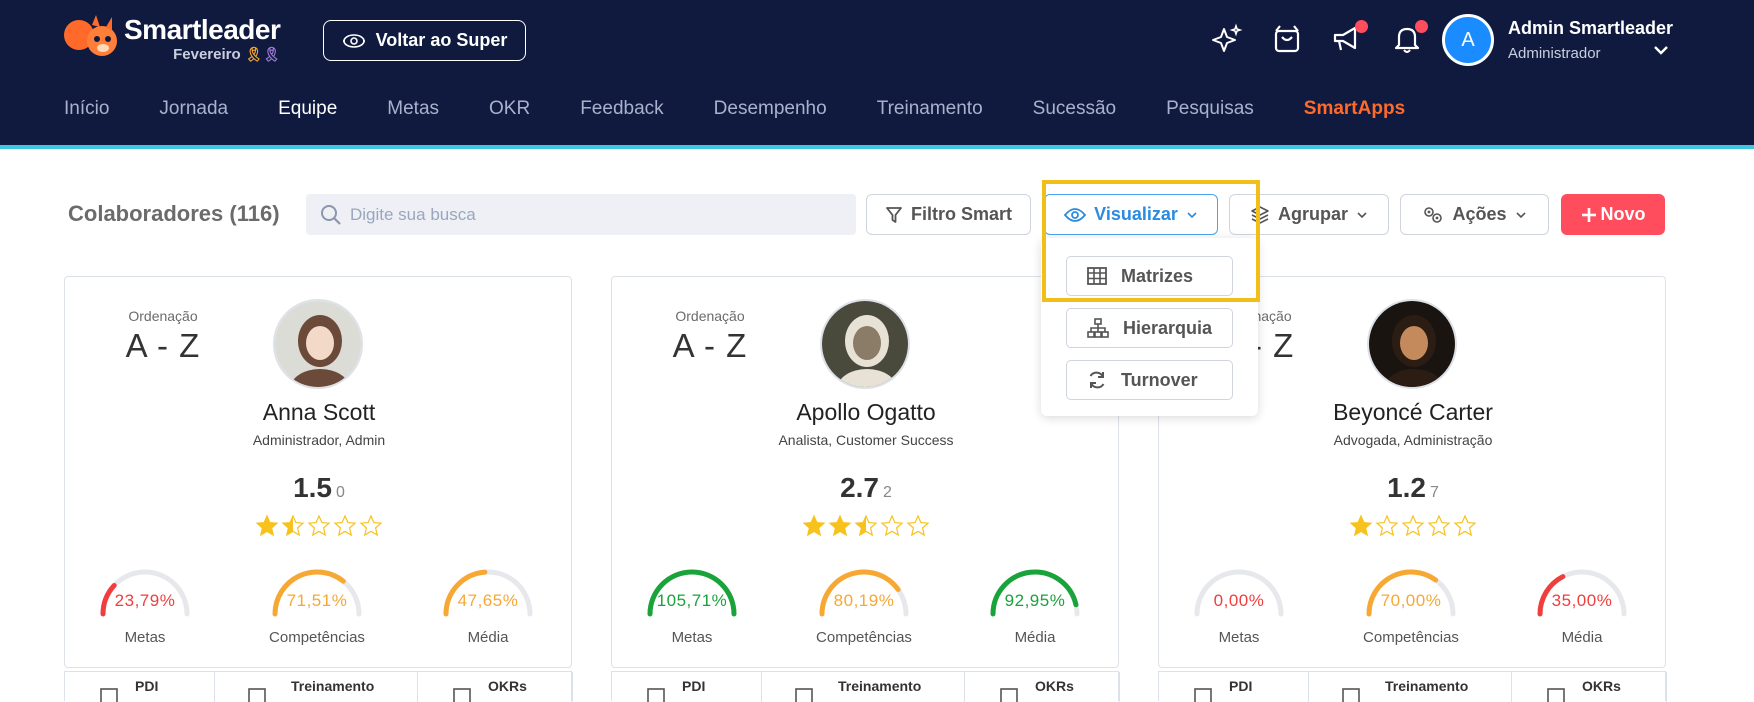 Image resolution: width=1754 pixels, height=702 pixels. Describe the element at coordinates (1312, 214) in the screenshot. I see `group-label: Agrupar` at that location.